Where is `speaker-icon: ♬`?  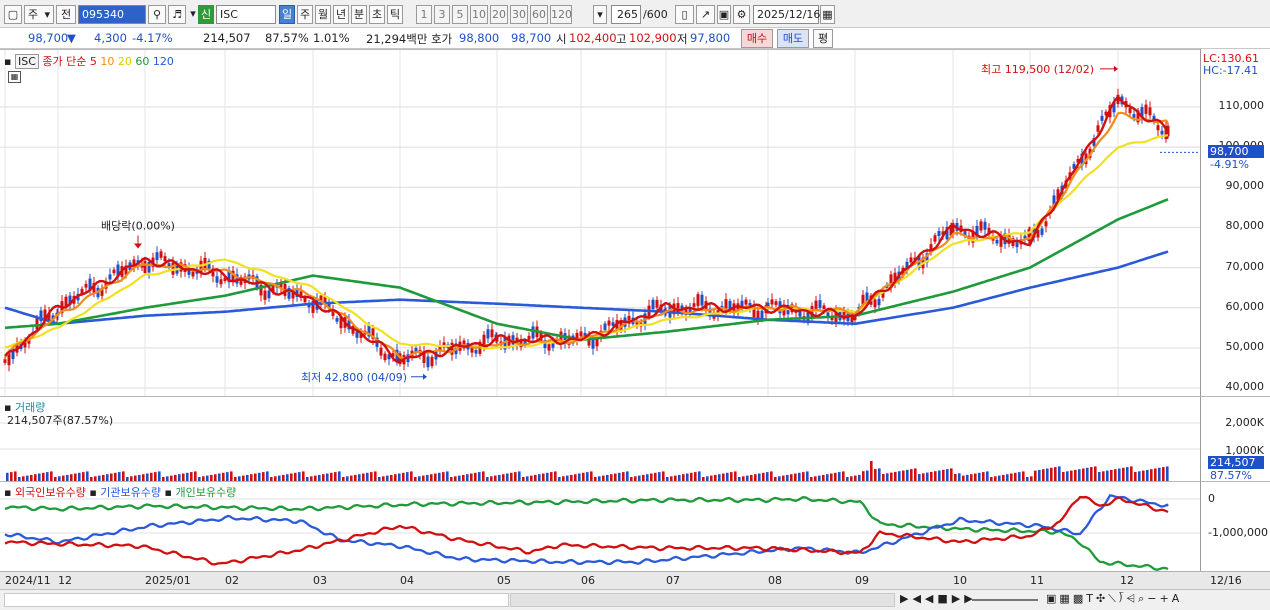 speaker-icon: ♬ is located at coordinates (177, 14).